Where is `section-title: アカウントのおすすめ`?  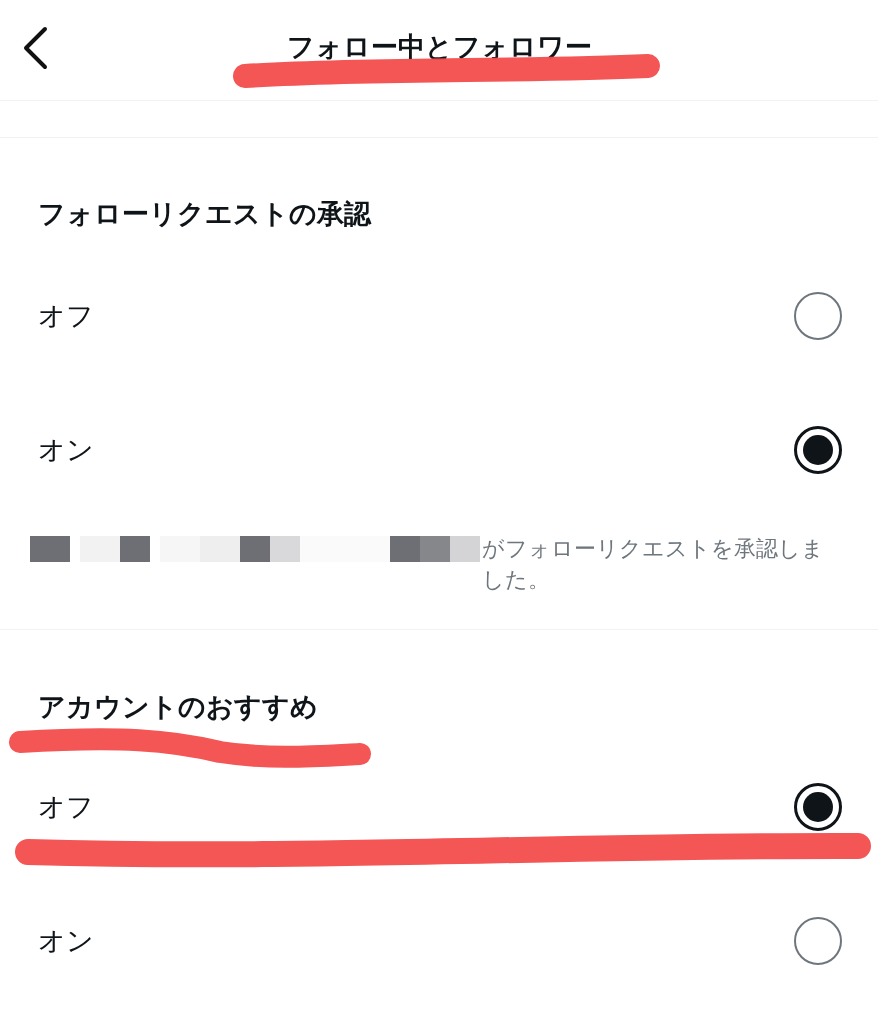 section-title: アカウントのおすすめ is located at coordinates (178, 707).